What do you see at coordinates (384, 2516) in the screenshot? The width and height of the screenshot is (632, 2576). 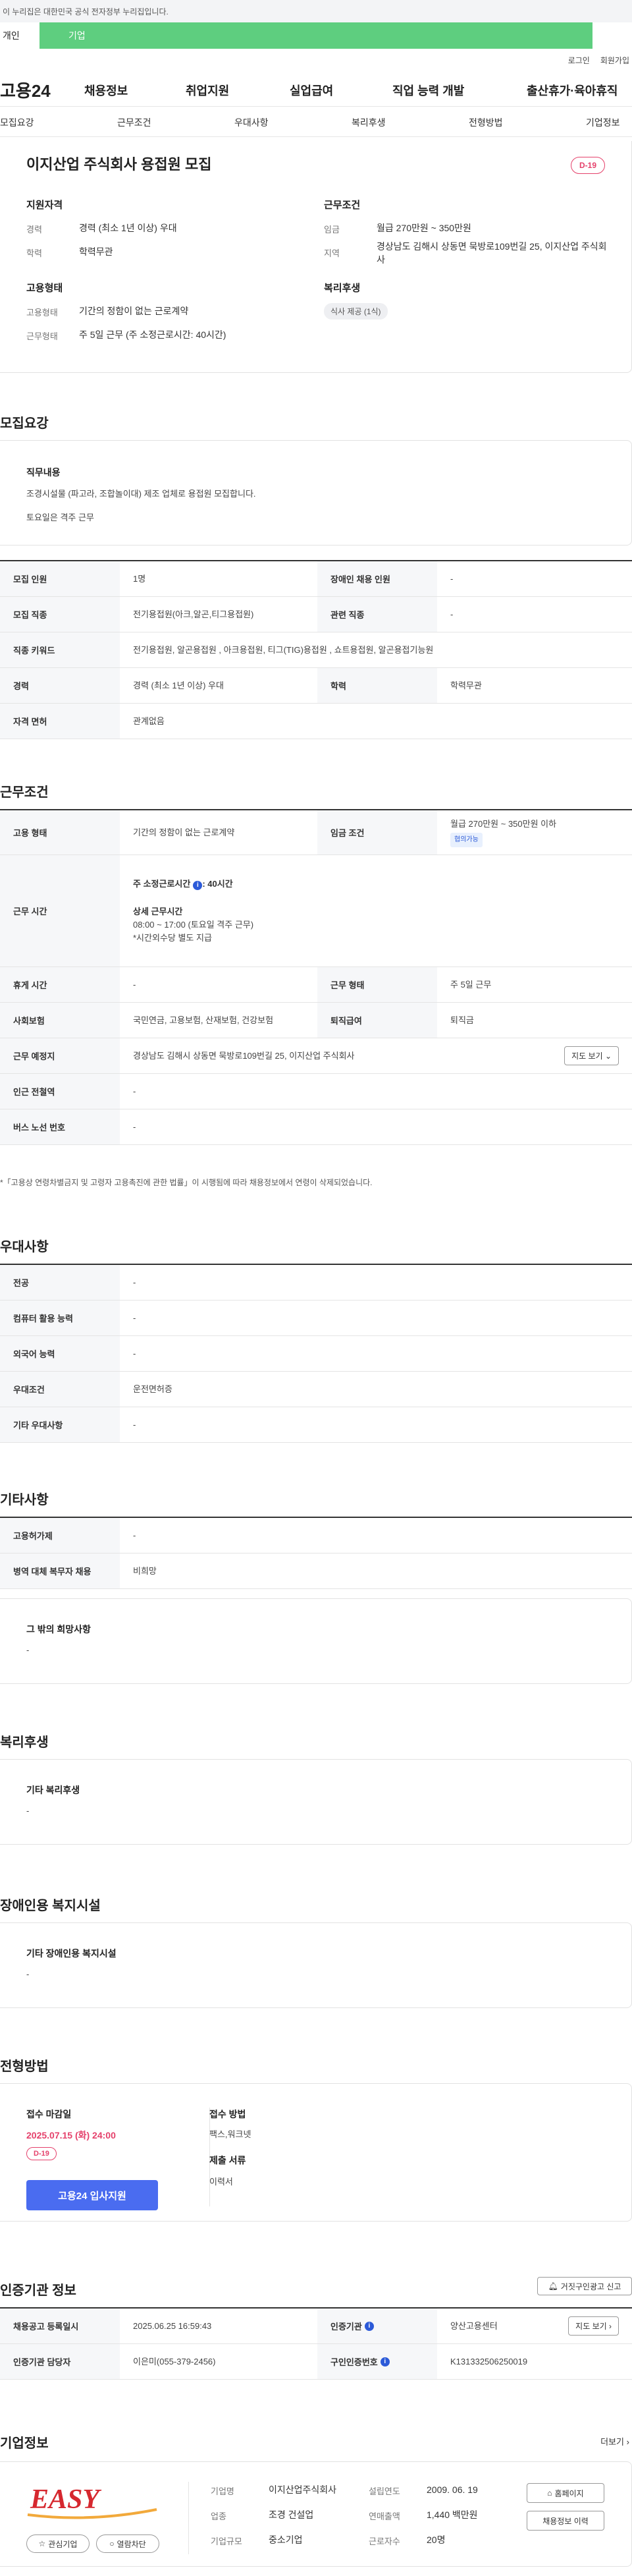 I see `sales-label: 연매출액` at bounding box center [384, 2516].